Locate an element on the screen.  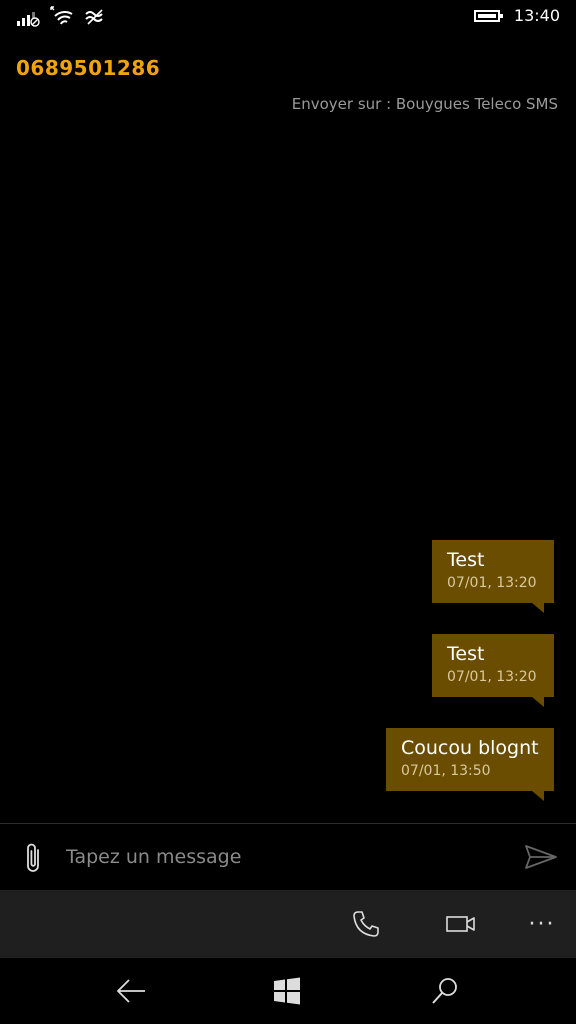
call-button is located at coordinates (366, 924).